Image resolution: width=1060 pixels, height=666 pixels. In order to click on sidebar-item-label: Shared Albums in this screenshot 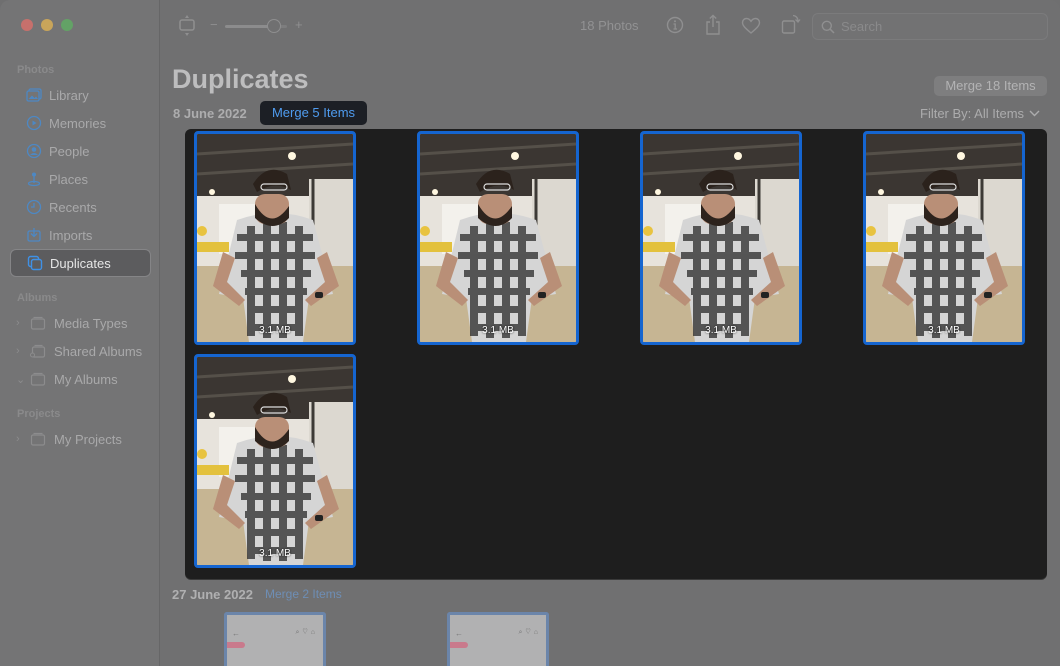, I will do `click(98, 351)`.